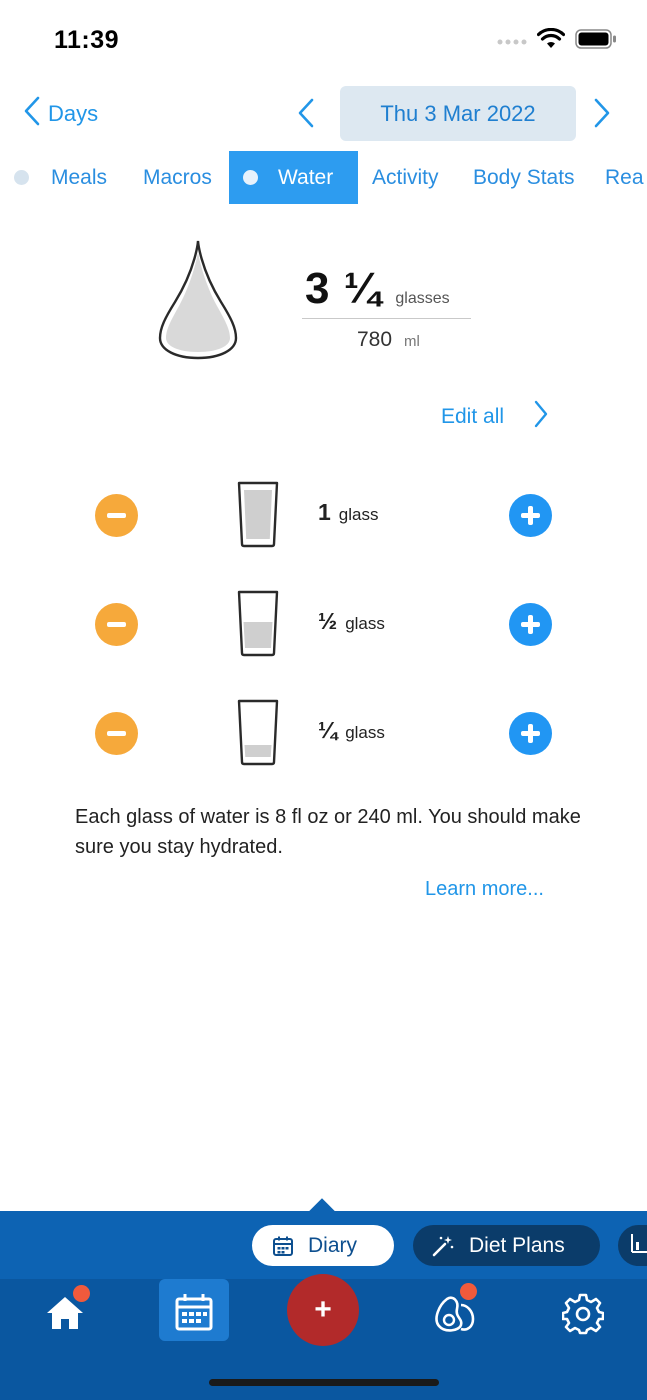 This screenshot has height=1400, width=647. Describe the element at coordinates (258, 516) in the screenshot. I see `full-glass-icon` at that location.